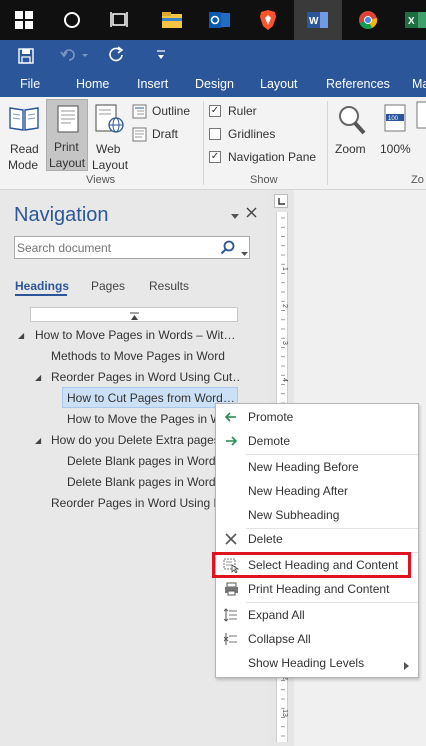 The height and width of the screenshot is (746, 426). I want to click on arrow-right-icon, so click(231, 441).